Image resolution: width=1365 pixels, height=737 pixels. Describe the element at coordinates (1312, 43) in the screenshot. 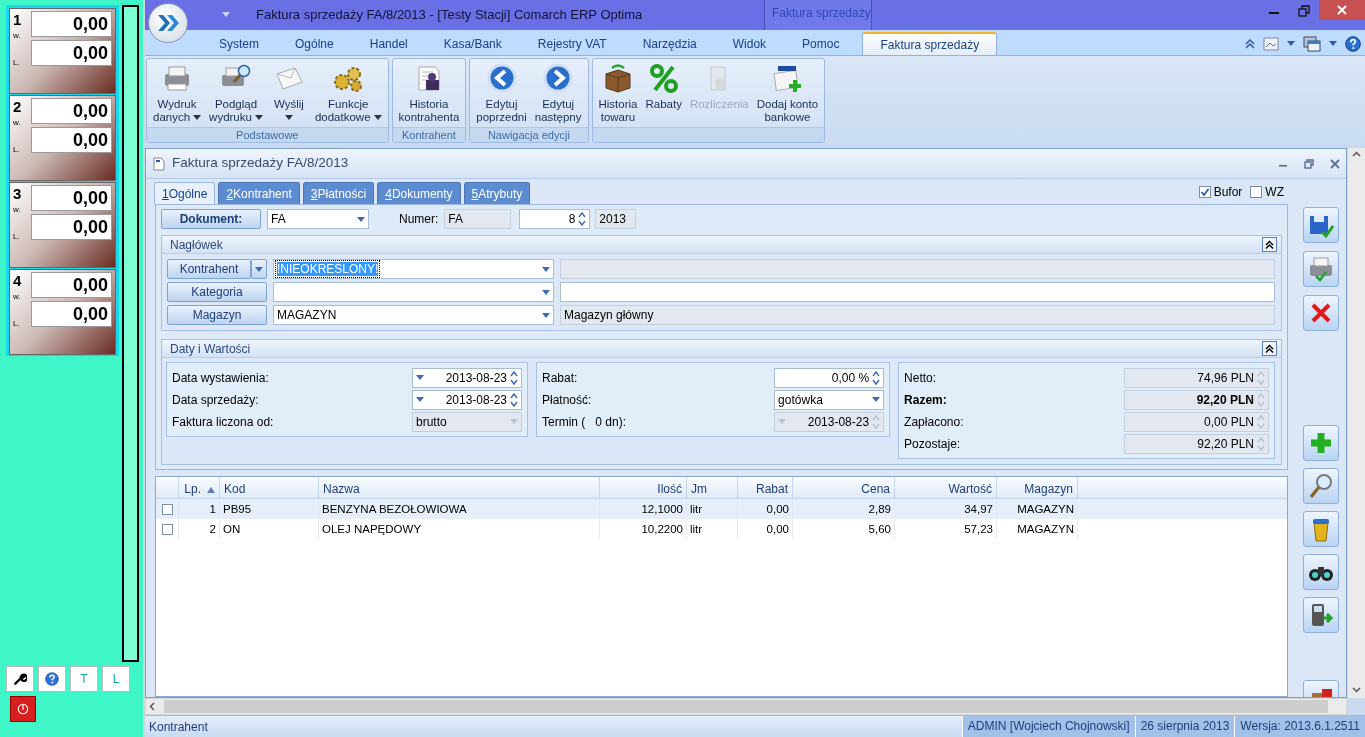

I see `windows-icon` at that location.